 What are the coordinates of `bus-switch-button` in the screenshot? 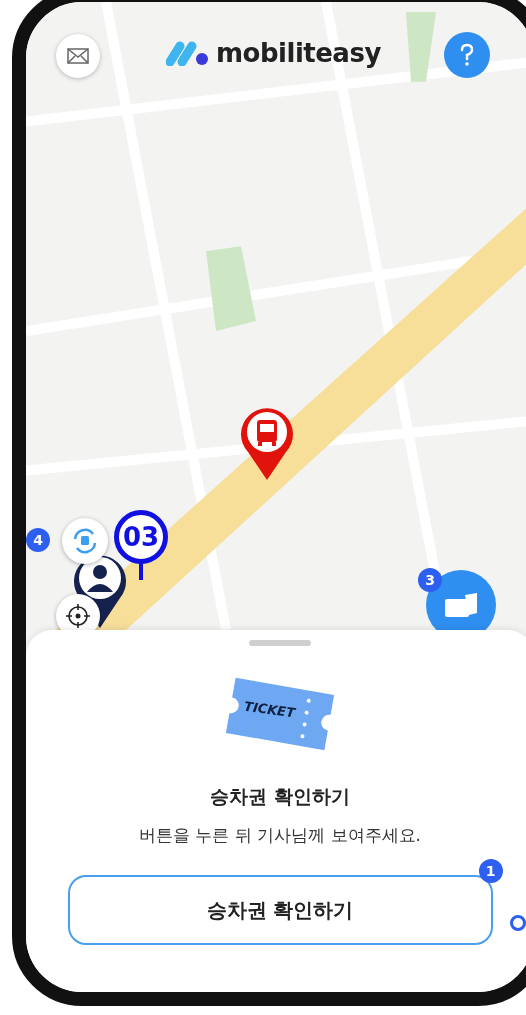 It's located at (85, 541).